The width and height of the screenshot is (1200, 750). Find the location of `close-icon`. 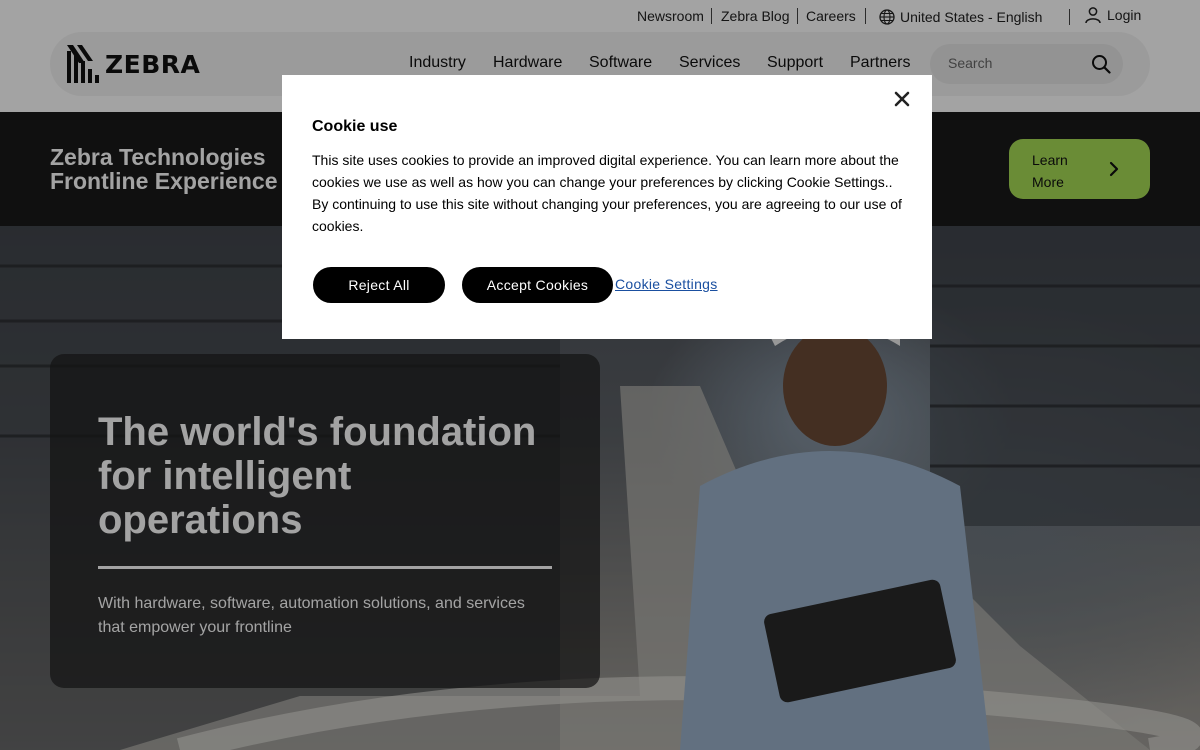

close-icon is located at coordinates (902, 99).